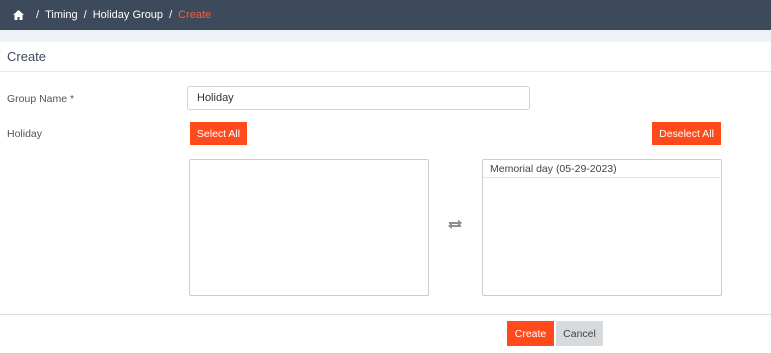 The image size is (771, 353). What do you see at coordinates (385, 314) in the screenshot?
I see `footer-divider` at bounding box center [385, 314].